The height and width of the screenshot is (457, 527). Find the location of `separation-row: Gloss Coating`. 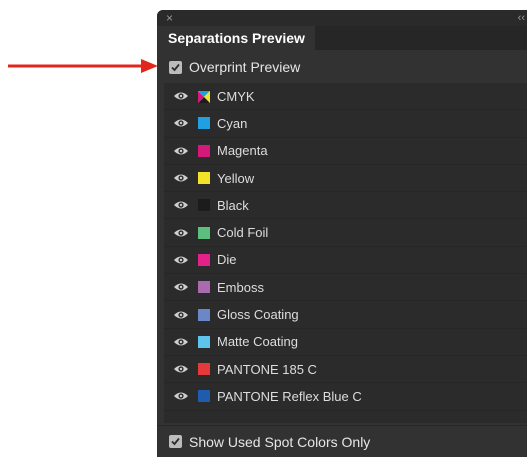

separation-row: Gloss Coating is located at coordinates (345, 315).